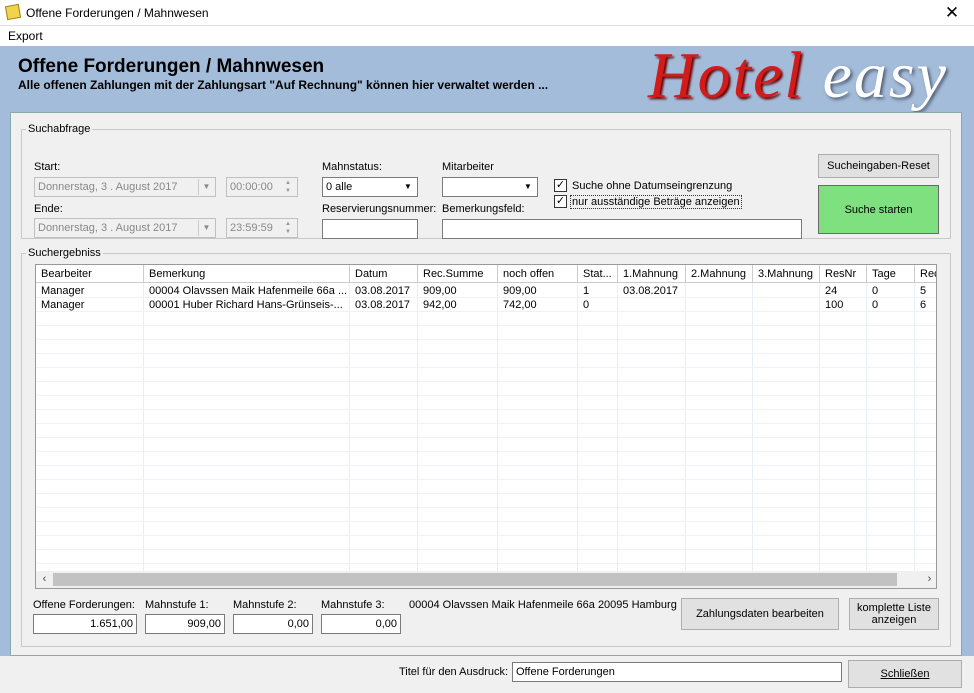  What do you see at coordinates (490, 187) in the screenshot?
I see `mitarbeiter-select: ▼` at bounding box center [490, 187].